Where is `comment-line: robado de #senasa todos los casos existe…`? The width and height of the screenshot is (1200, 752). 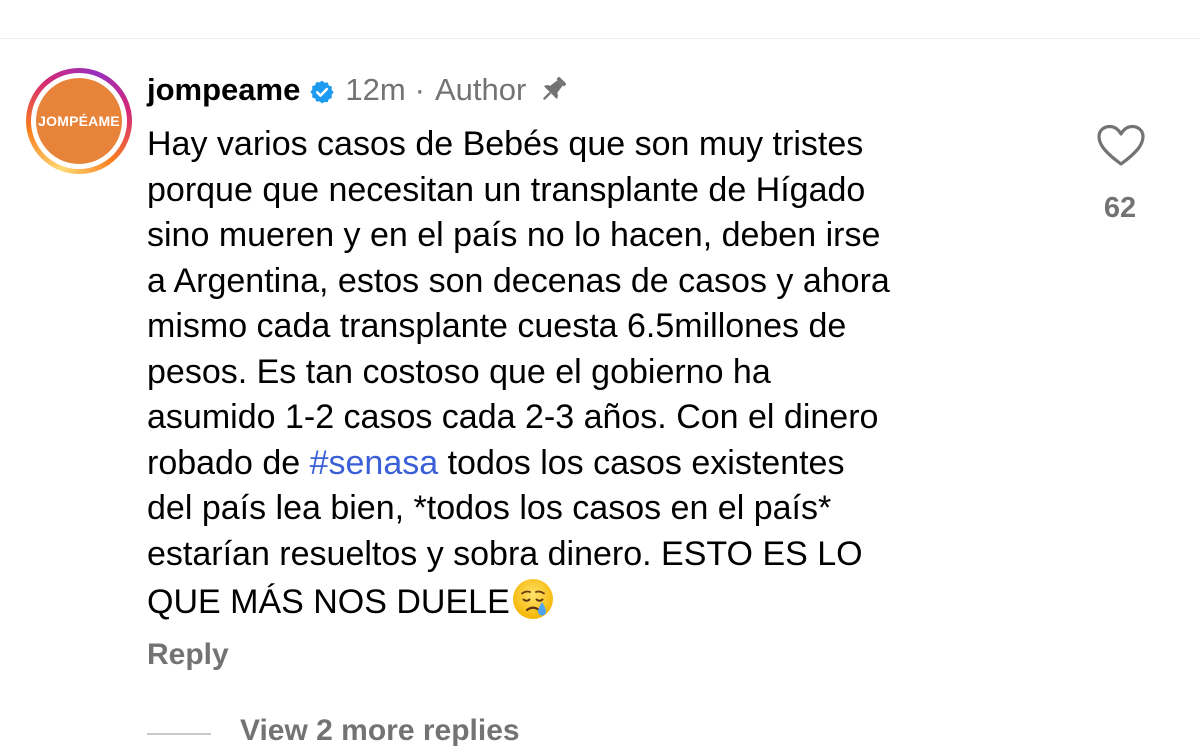 comment-line: robado de #senasa todos los casos existe… is located at coordinates (597, 464).